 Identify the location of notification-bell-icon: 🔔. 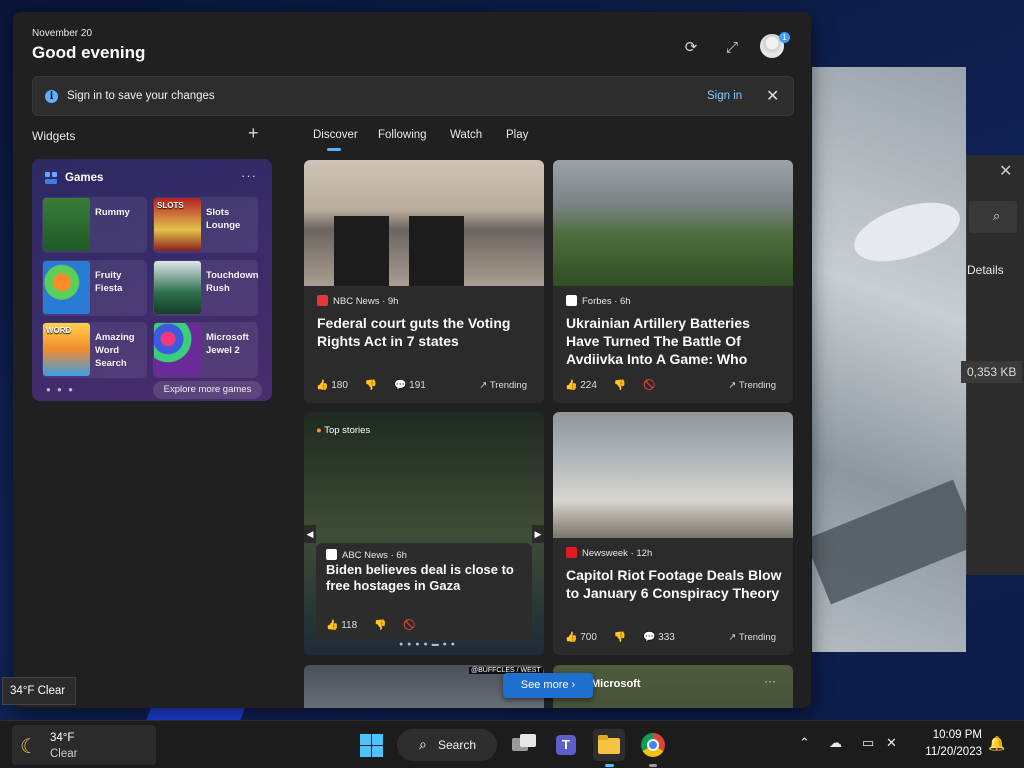
(996, 743).